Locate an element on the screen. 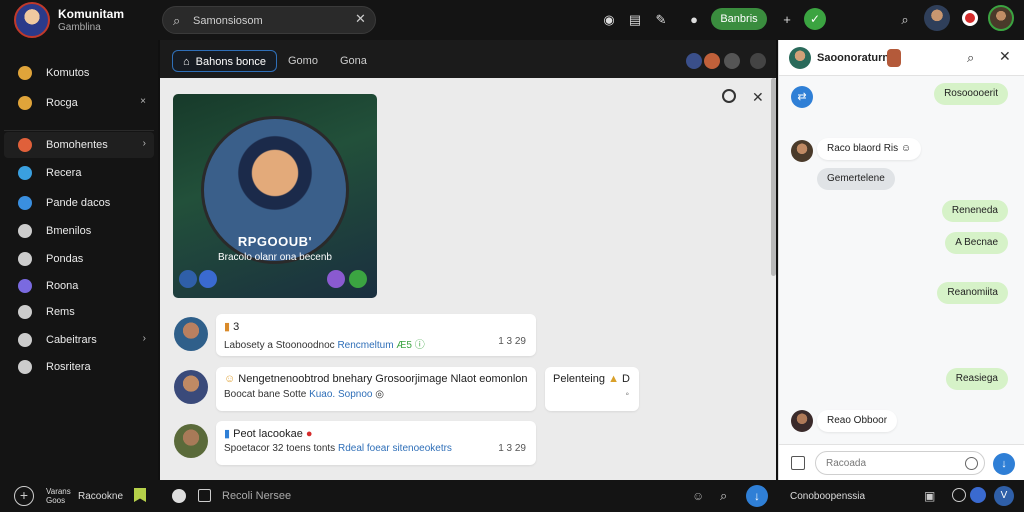 The width and height of the screenshot is (1024, 512). tab-primary: ⌂ Bahons bonce is located at coordinates (224, 61).